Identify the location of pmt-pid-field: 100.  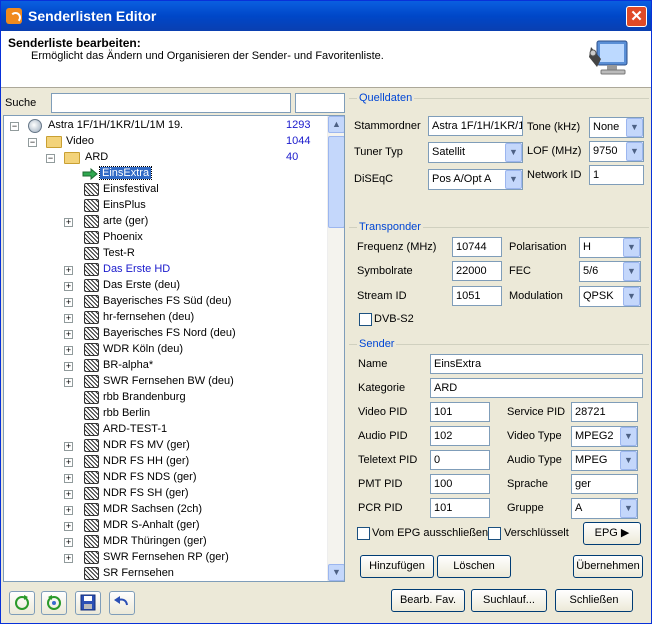
(460, 484).